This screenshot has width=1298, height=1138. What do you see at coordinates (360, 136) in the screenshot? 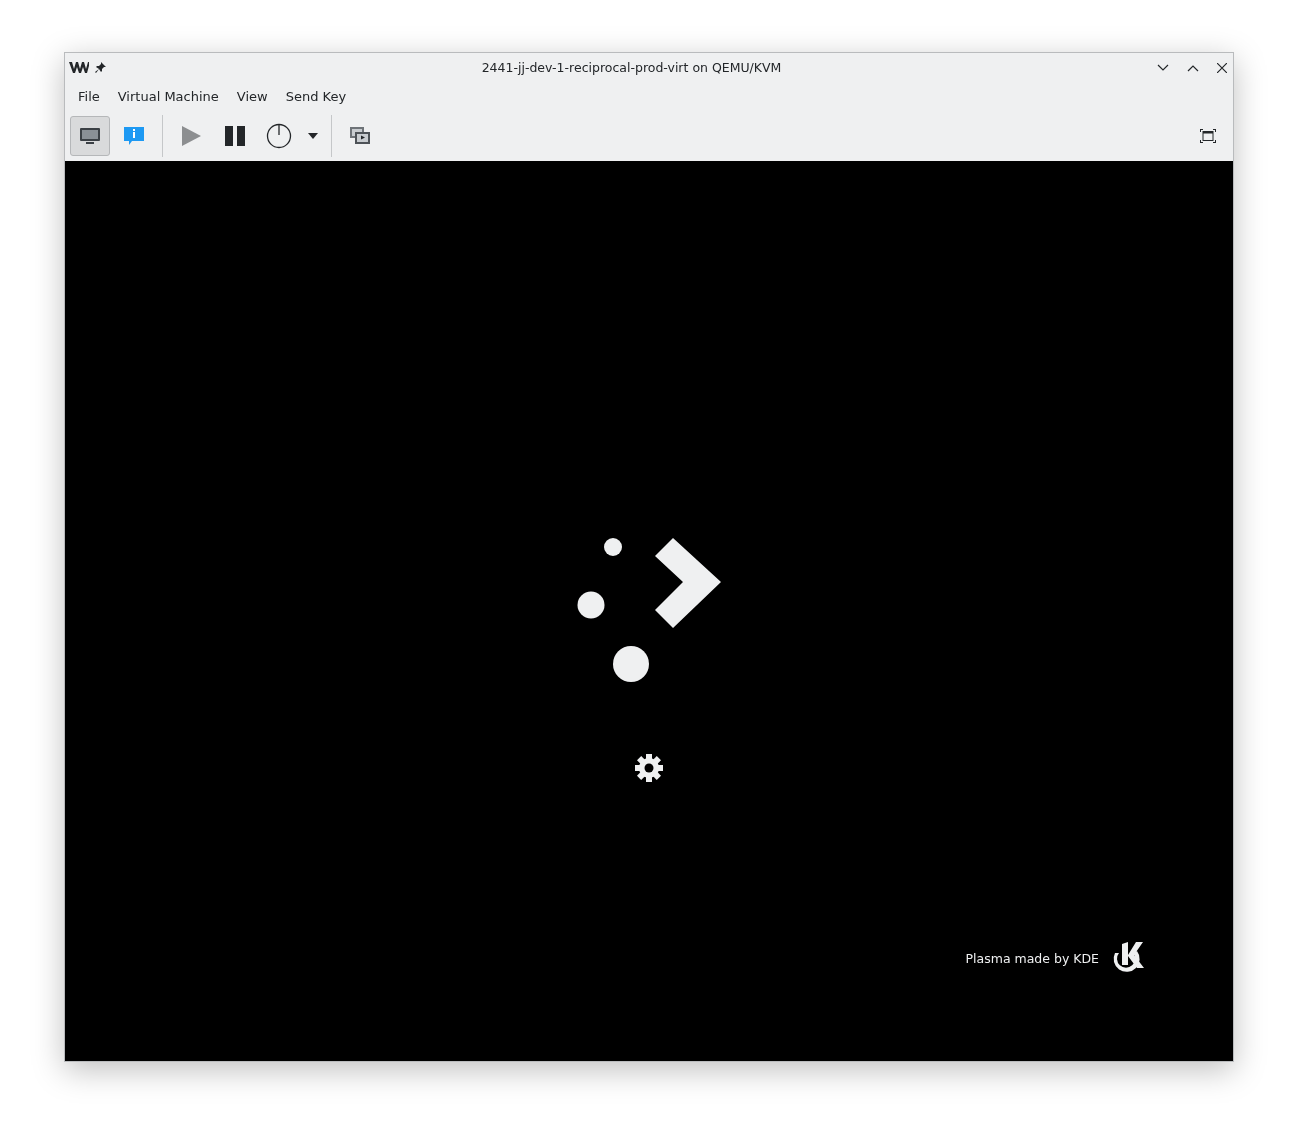
I see `screens-icon` at bounding box center [360, 136].